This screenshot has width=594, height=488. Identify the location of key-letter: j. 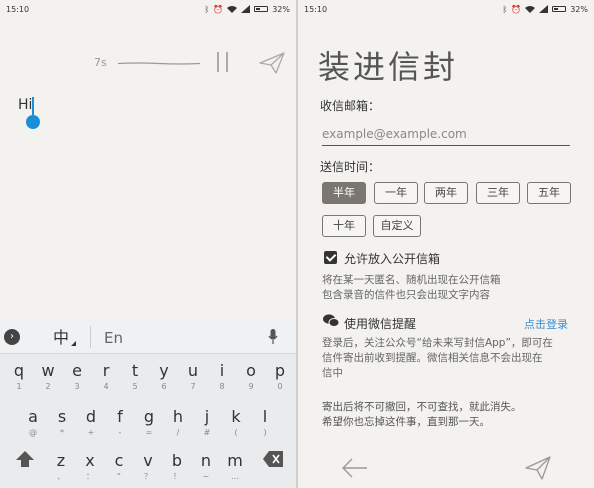
(207, 416).